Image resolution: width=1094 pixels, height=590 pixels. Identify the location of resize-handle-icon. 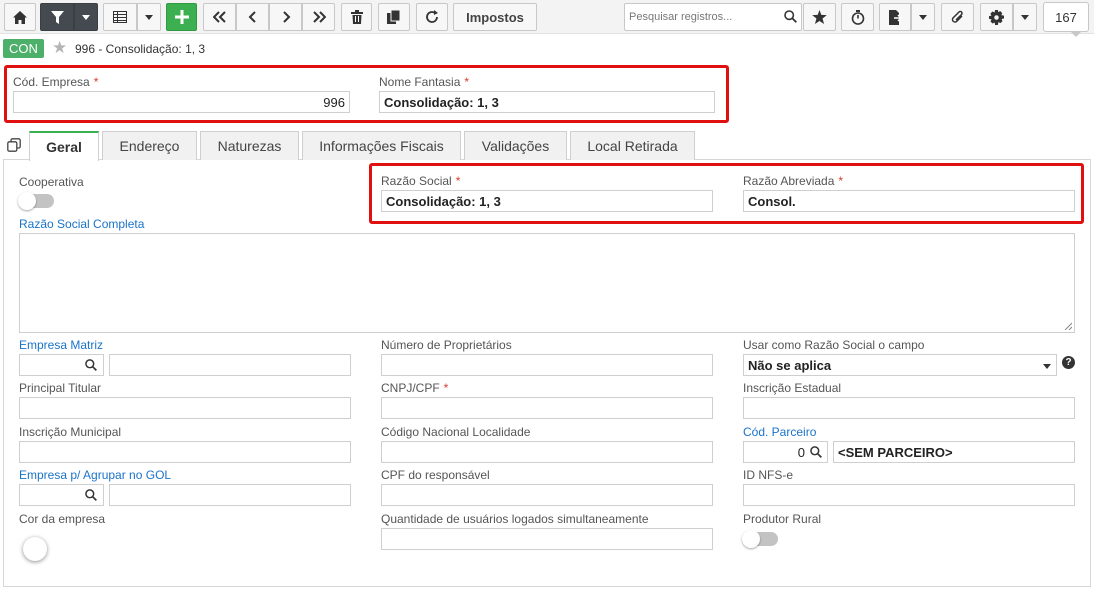
(1068, 326).